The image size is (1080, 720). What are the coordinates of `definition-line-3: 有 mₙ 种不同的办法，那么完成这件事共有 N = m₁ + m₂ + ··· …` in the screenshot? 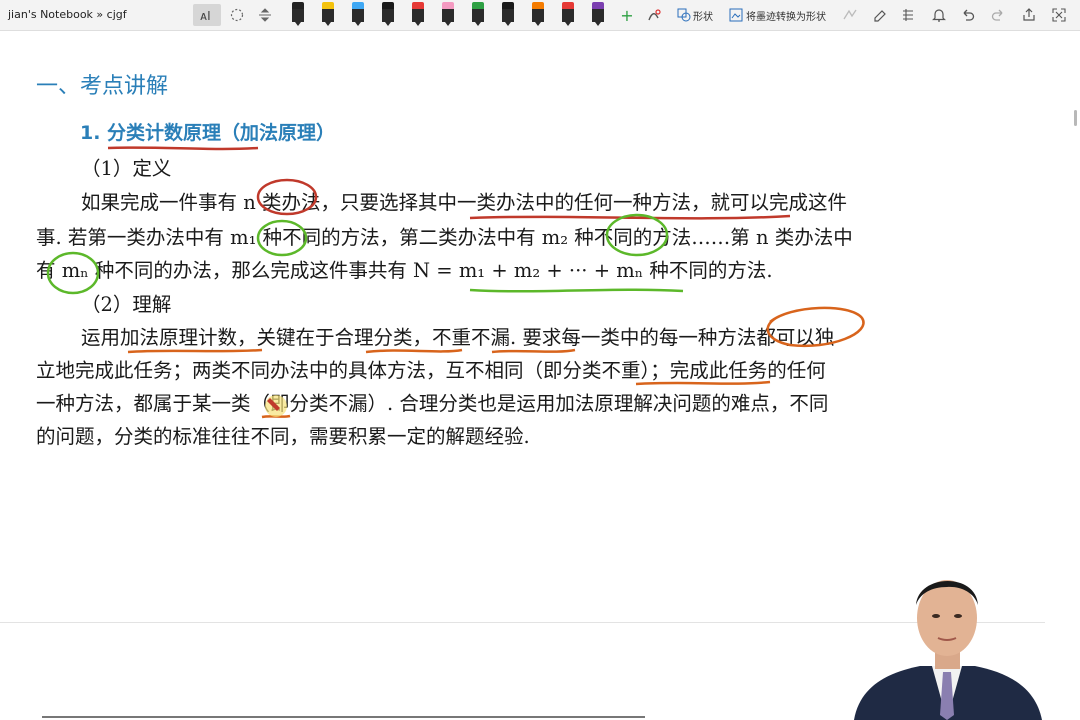 It's located at (404, 270).